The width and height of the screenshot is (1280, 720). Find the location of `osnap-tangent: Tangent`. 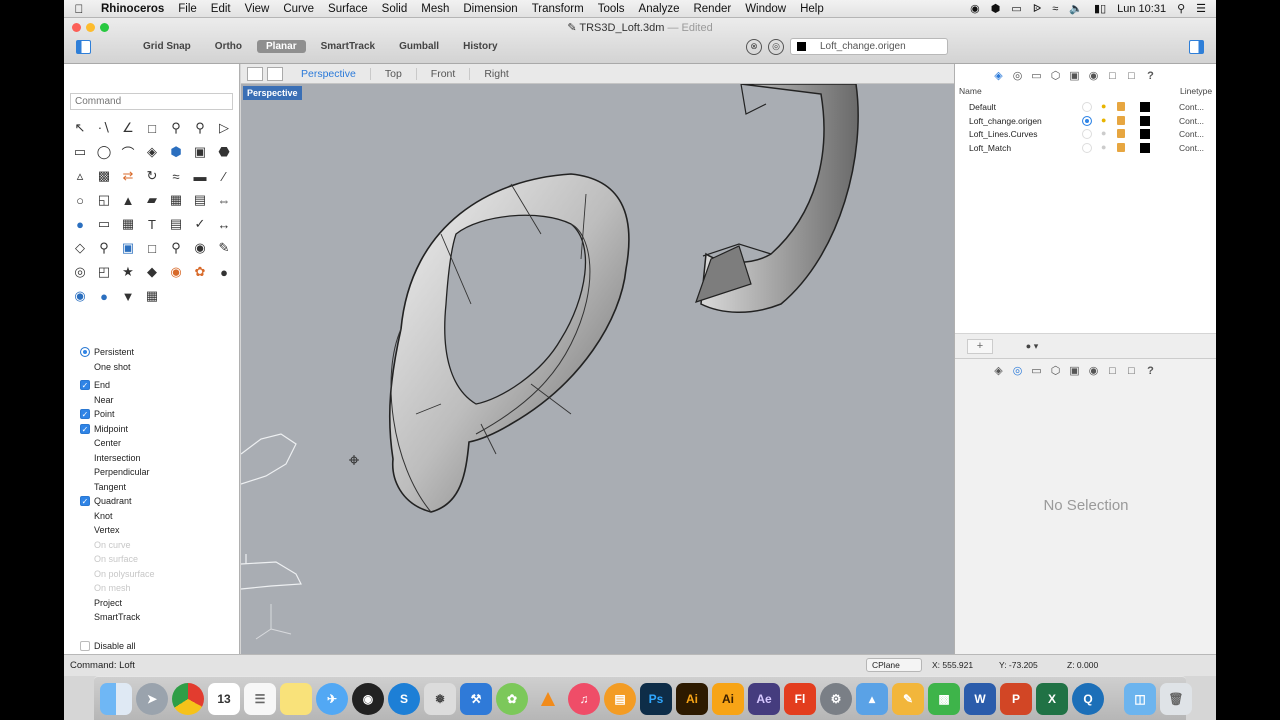

osnap-tangent: Tangent is located at coordinates (117, 487).